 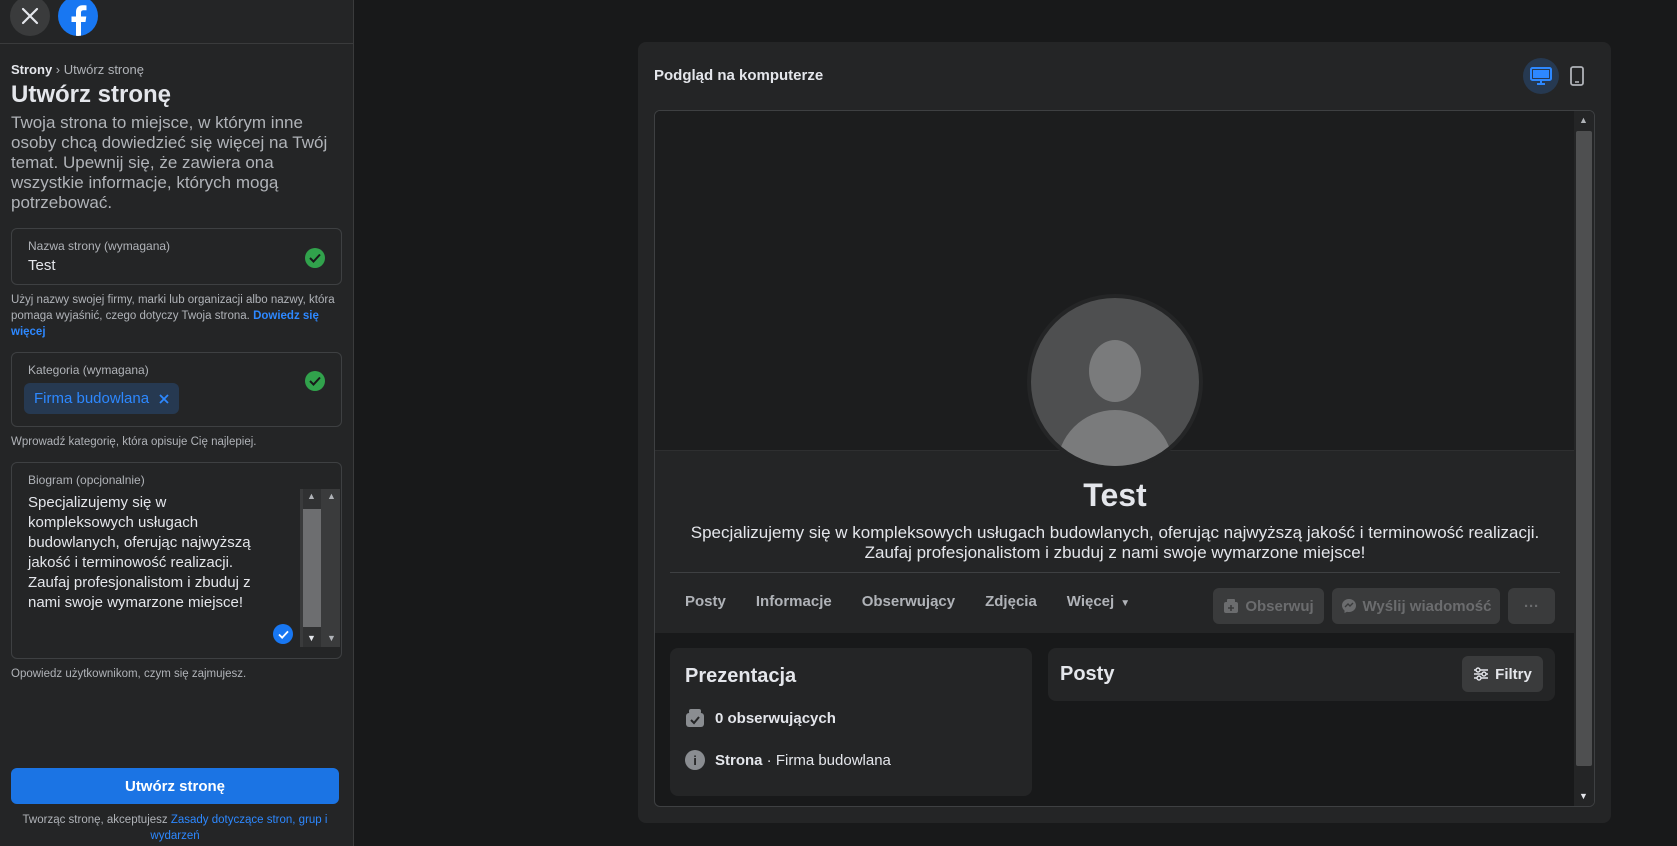 What do you see at coordinates (1090, 601) in the screenshot?
I see `tab-more-label: Więcej` at bounding box center [1090, 601].